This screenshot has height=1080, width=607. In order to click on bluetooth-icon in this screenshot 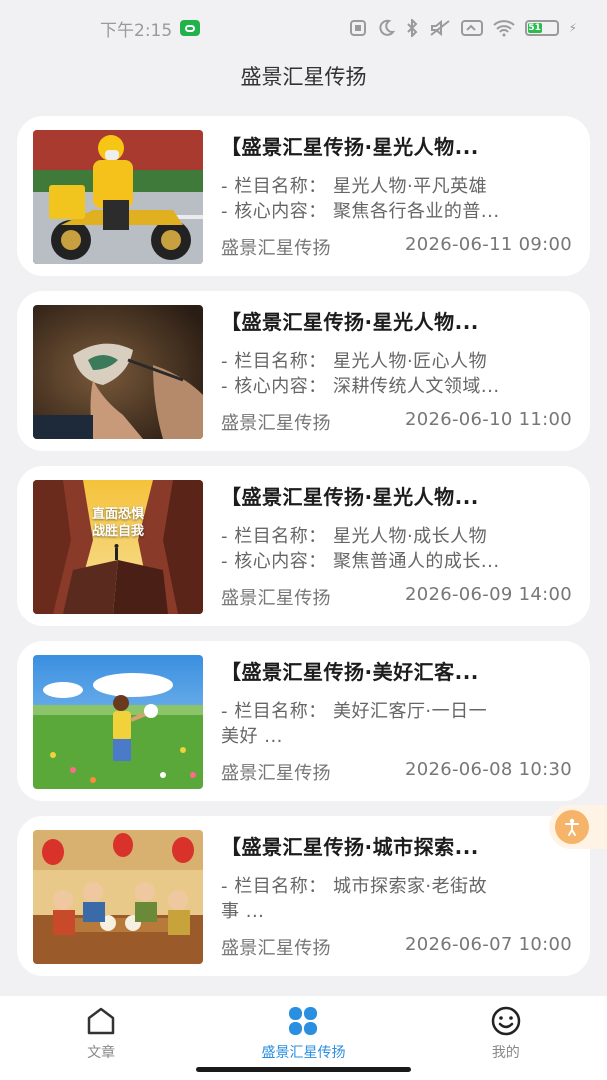, I will do `click(411, 28)`.